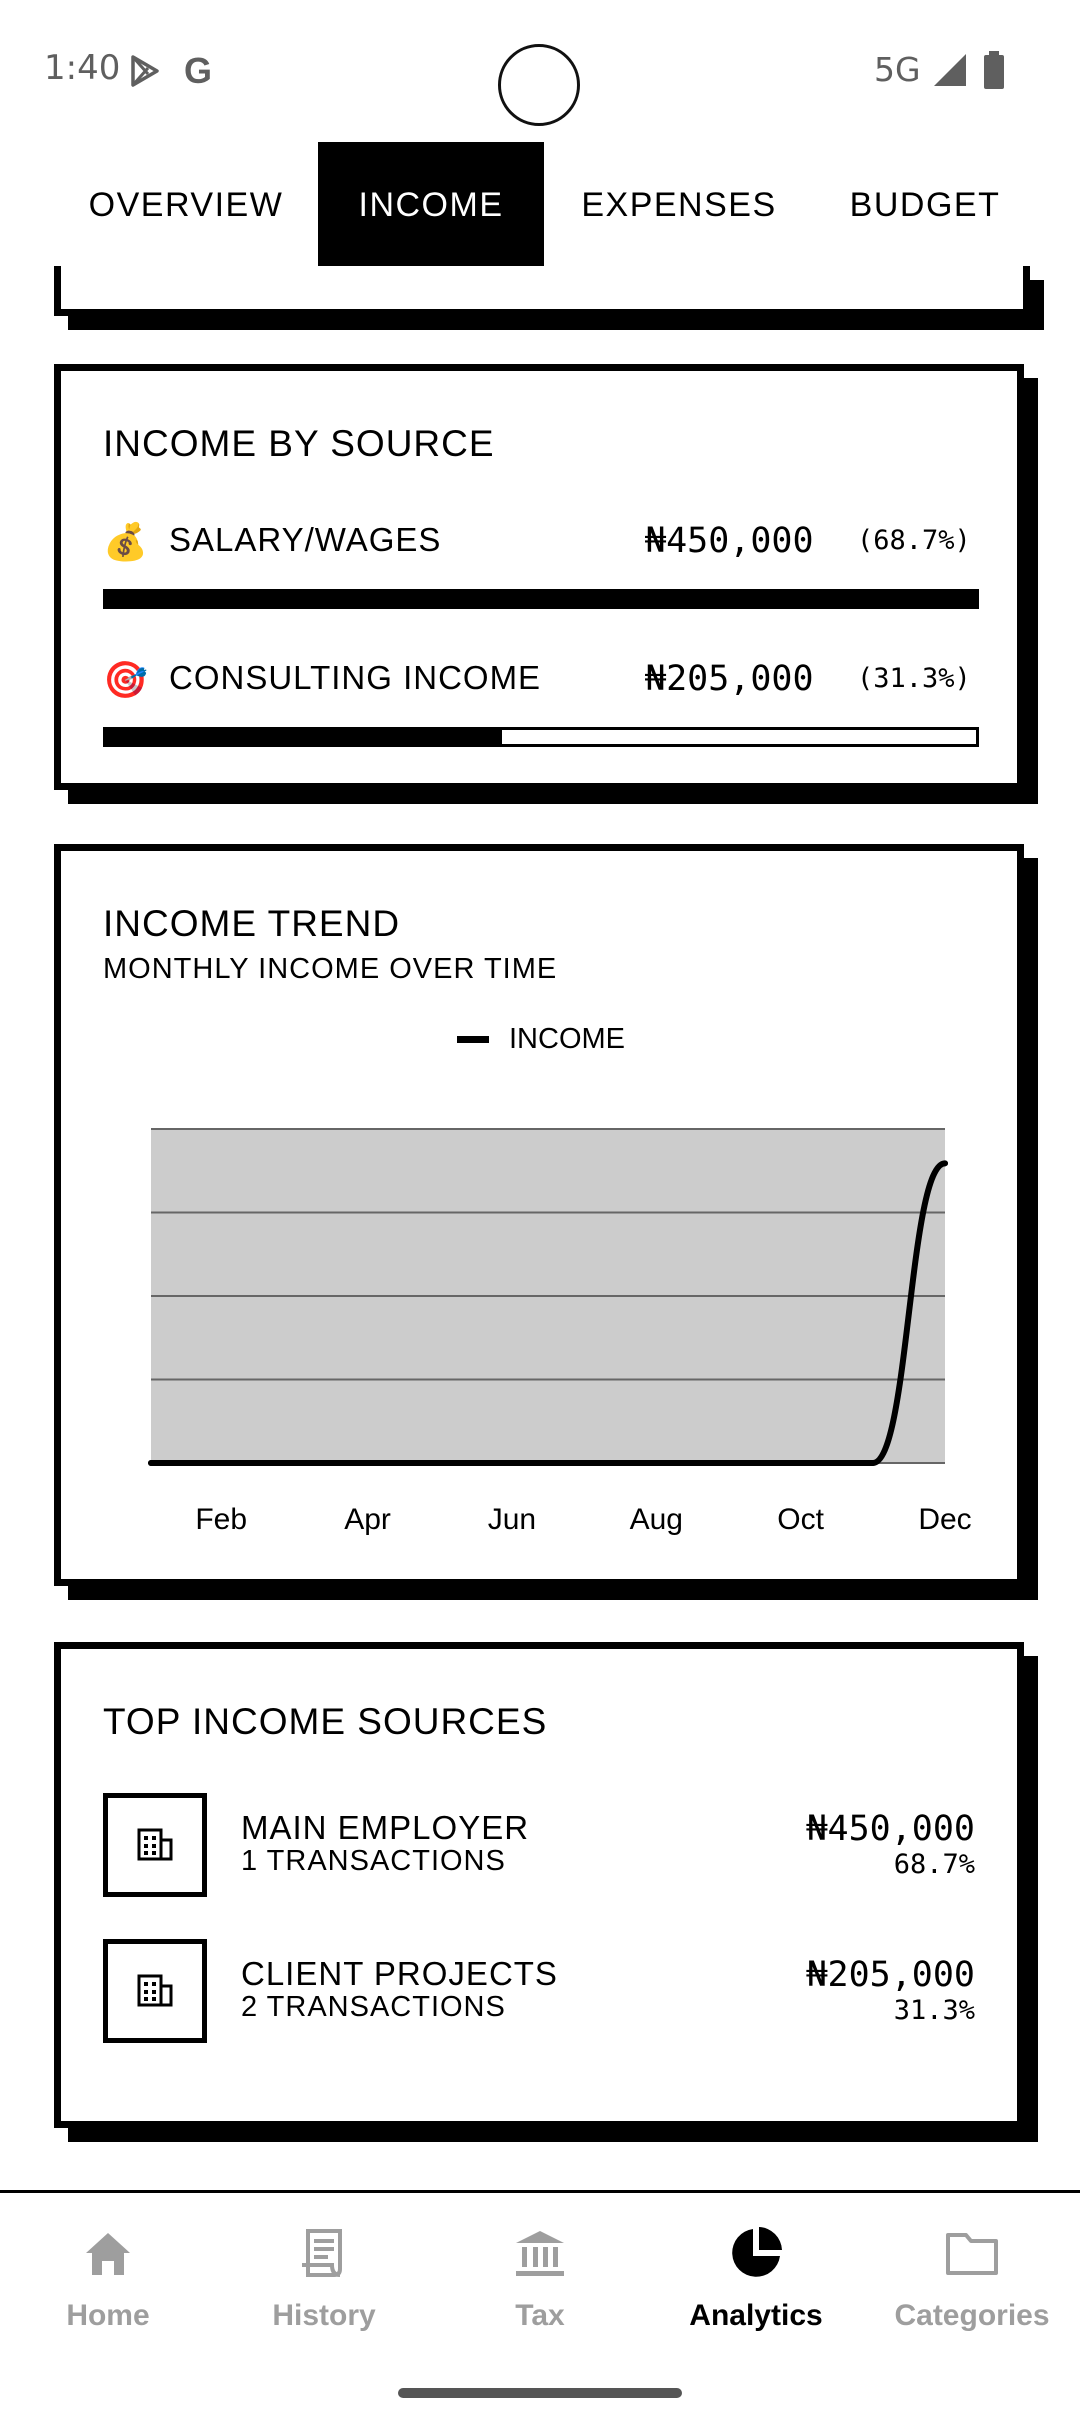  What do you see at coordinates (890, 1975) in the screenshot?
I see `source-amount: ₦205,000` at bounding box center [890, 1975].